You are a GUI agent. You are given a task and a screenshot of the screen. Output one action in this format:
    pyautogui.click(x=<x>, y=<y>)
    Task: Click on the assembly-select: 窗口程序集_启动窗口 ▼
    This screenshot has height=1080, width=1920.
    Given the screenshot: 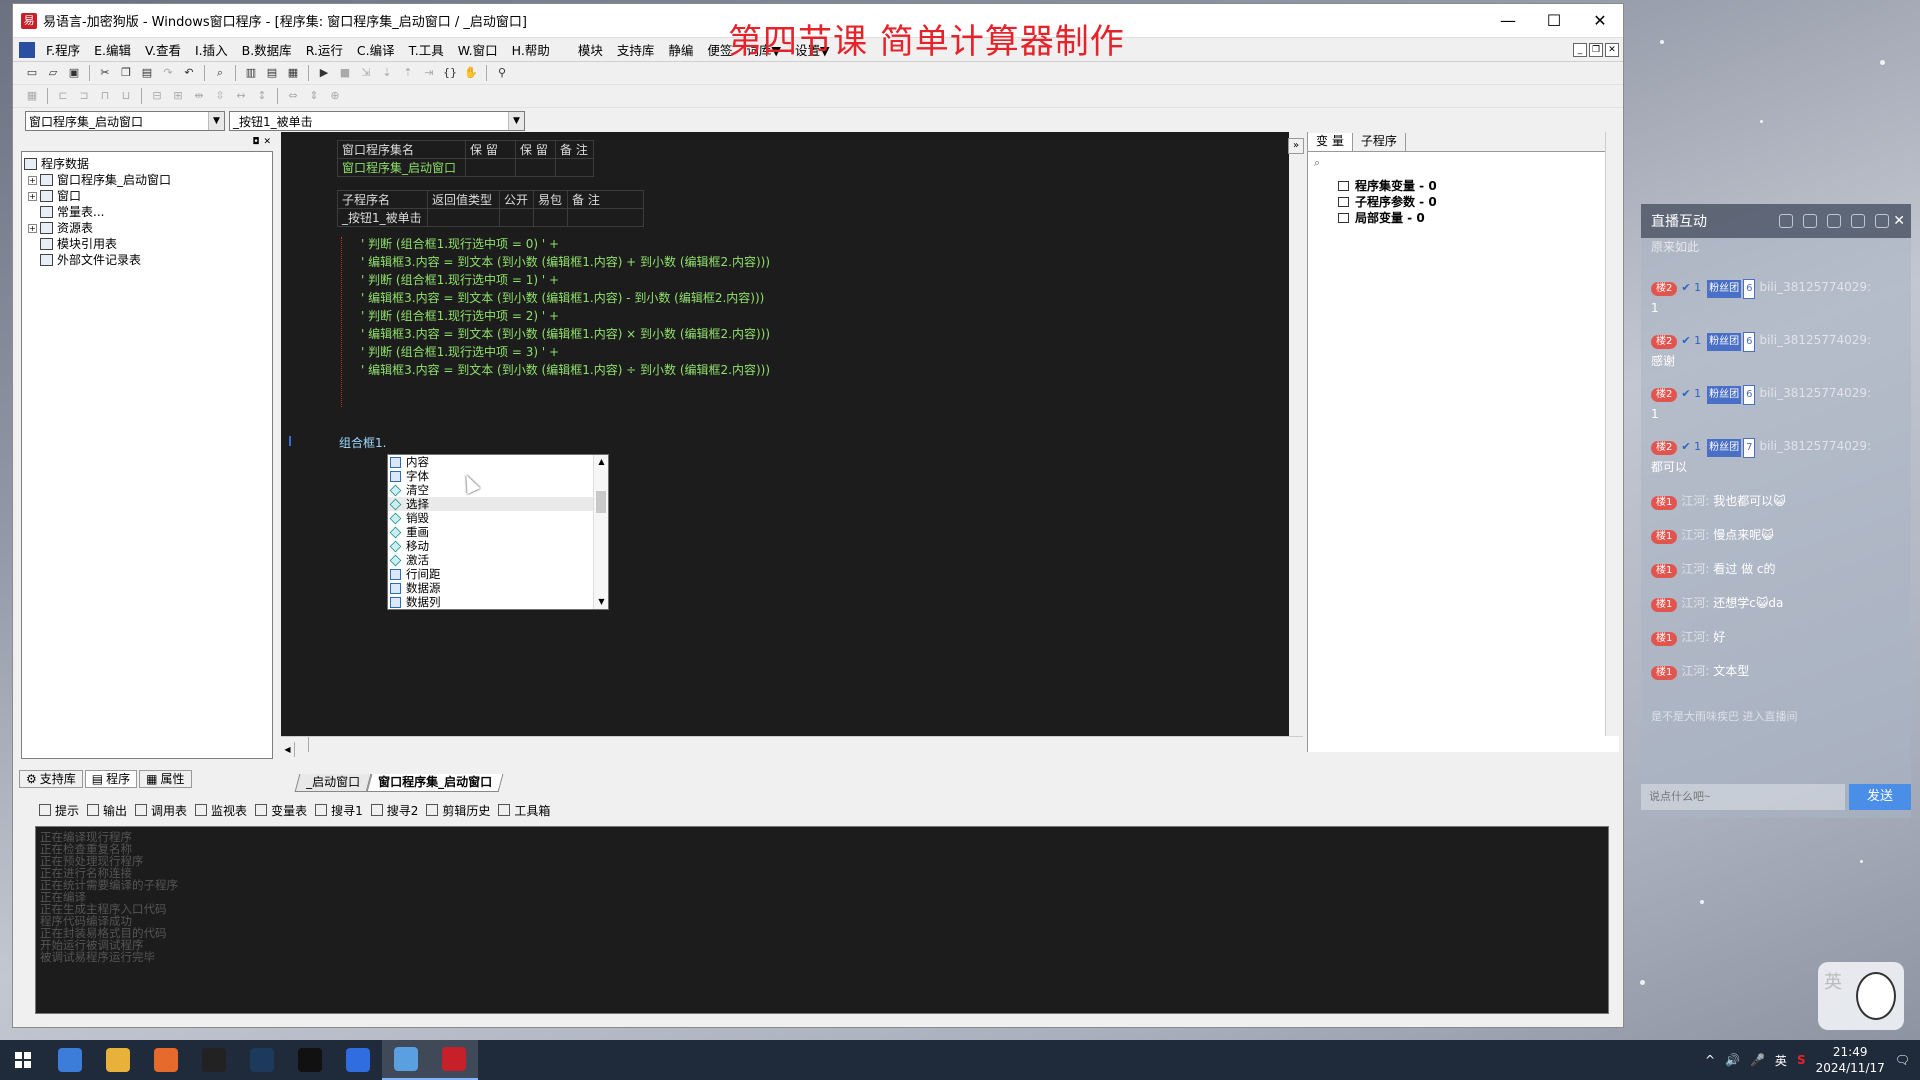 What is the action you would take?
    pyautogui.click(x=125, y=121)
    